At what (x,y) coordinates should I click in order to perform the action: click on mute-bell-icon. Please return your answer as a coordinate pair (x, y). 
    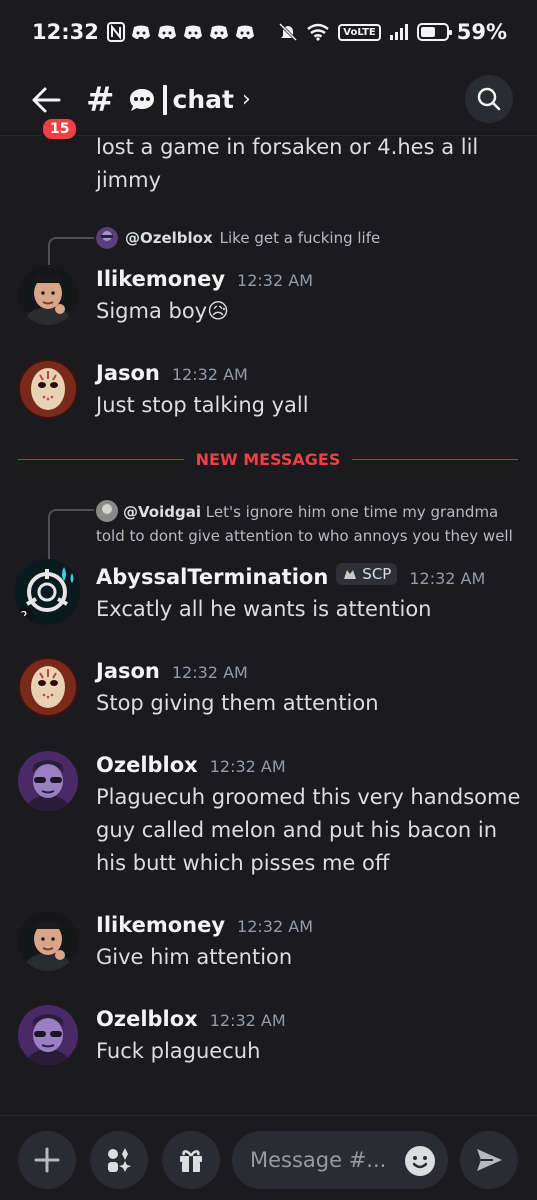
    Looking at the image, I should click on (288, 32).